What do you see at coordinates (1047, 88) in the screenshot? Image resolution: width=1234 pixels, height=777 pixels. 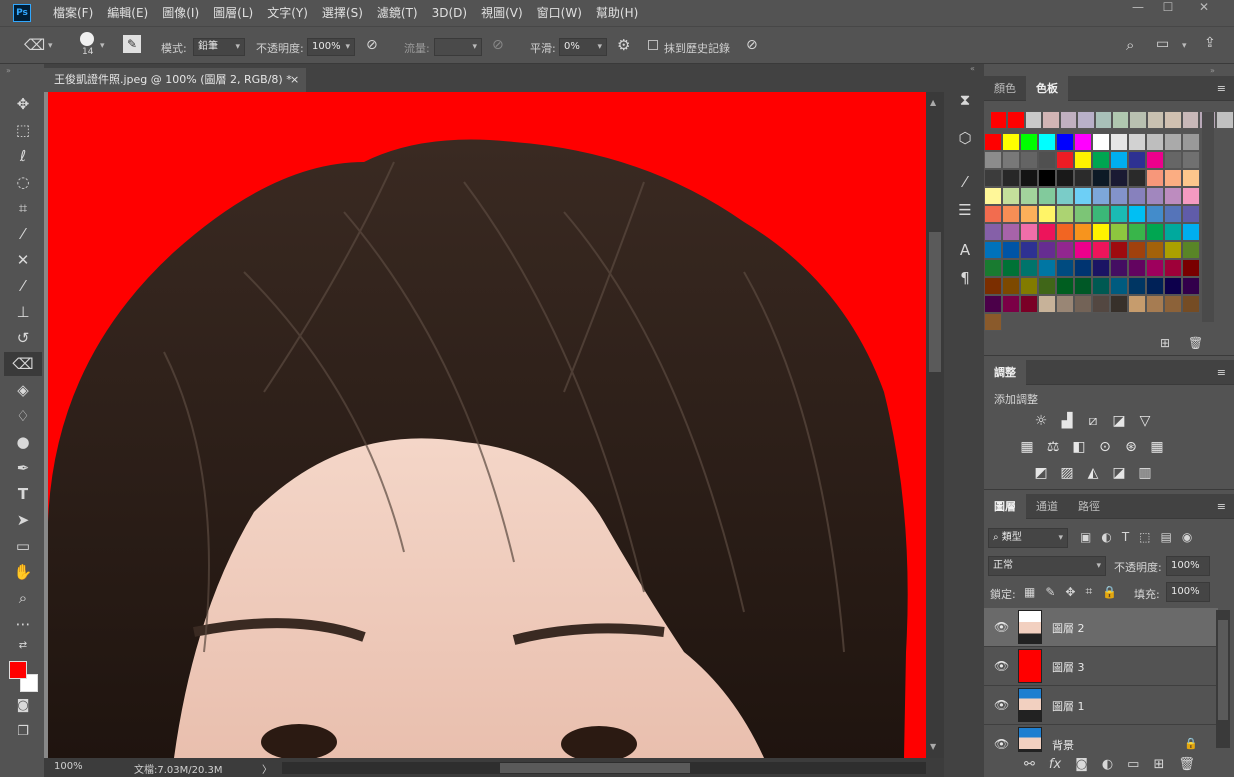 I see `tab-swatches: 色板` at bounding box center [1047, 88].